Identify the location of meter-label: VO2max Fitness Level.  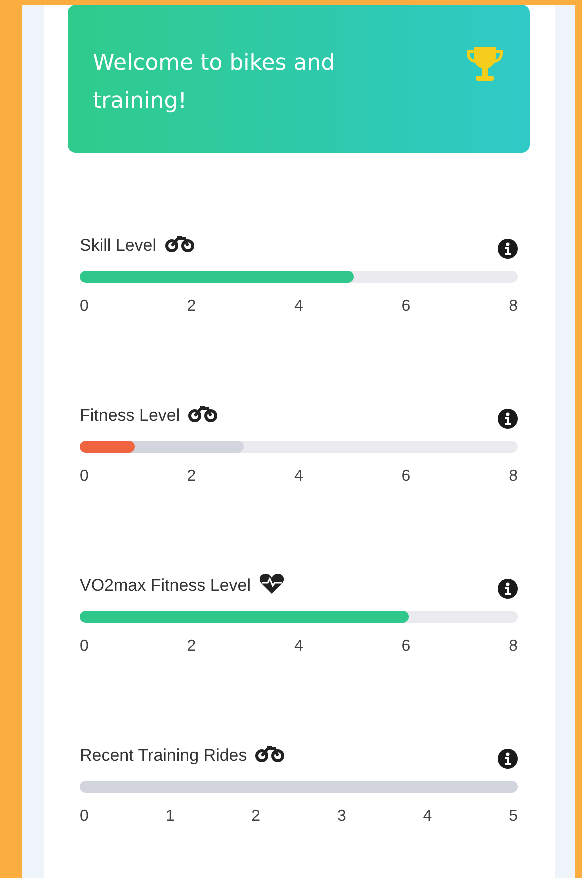
(166, 586).